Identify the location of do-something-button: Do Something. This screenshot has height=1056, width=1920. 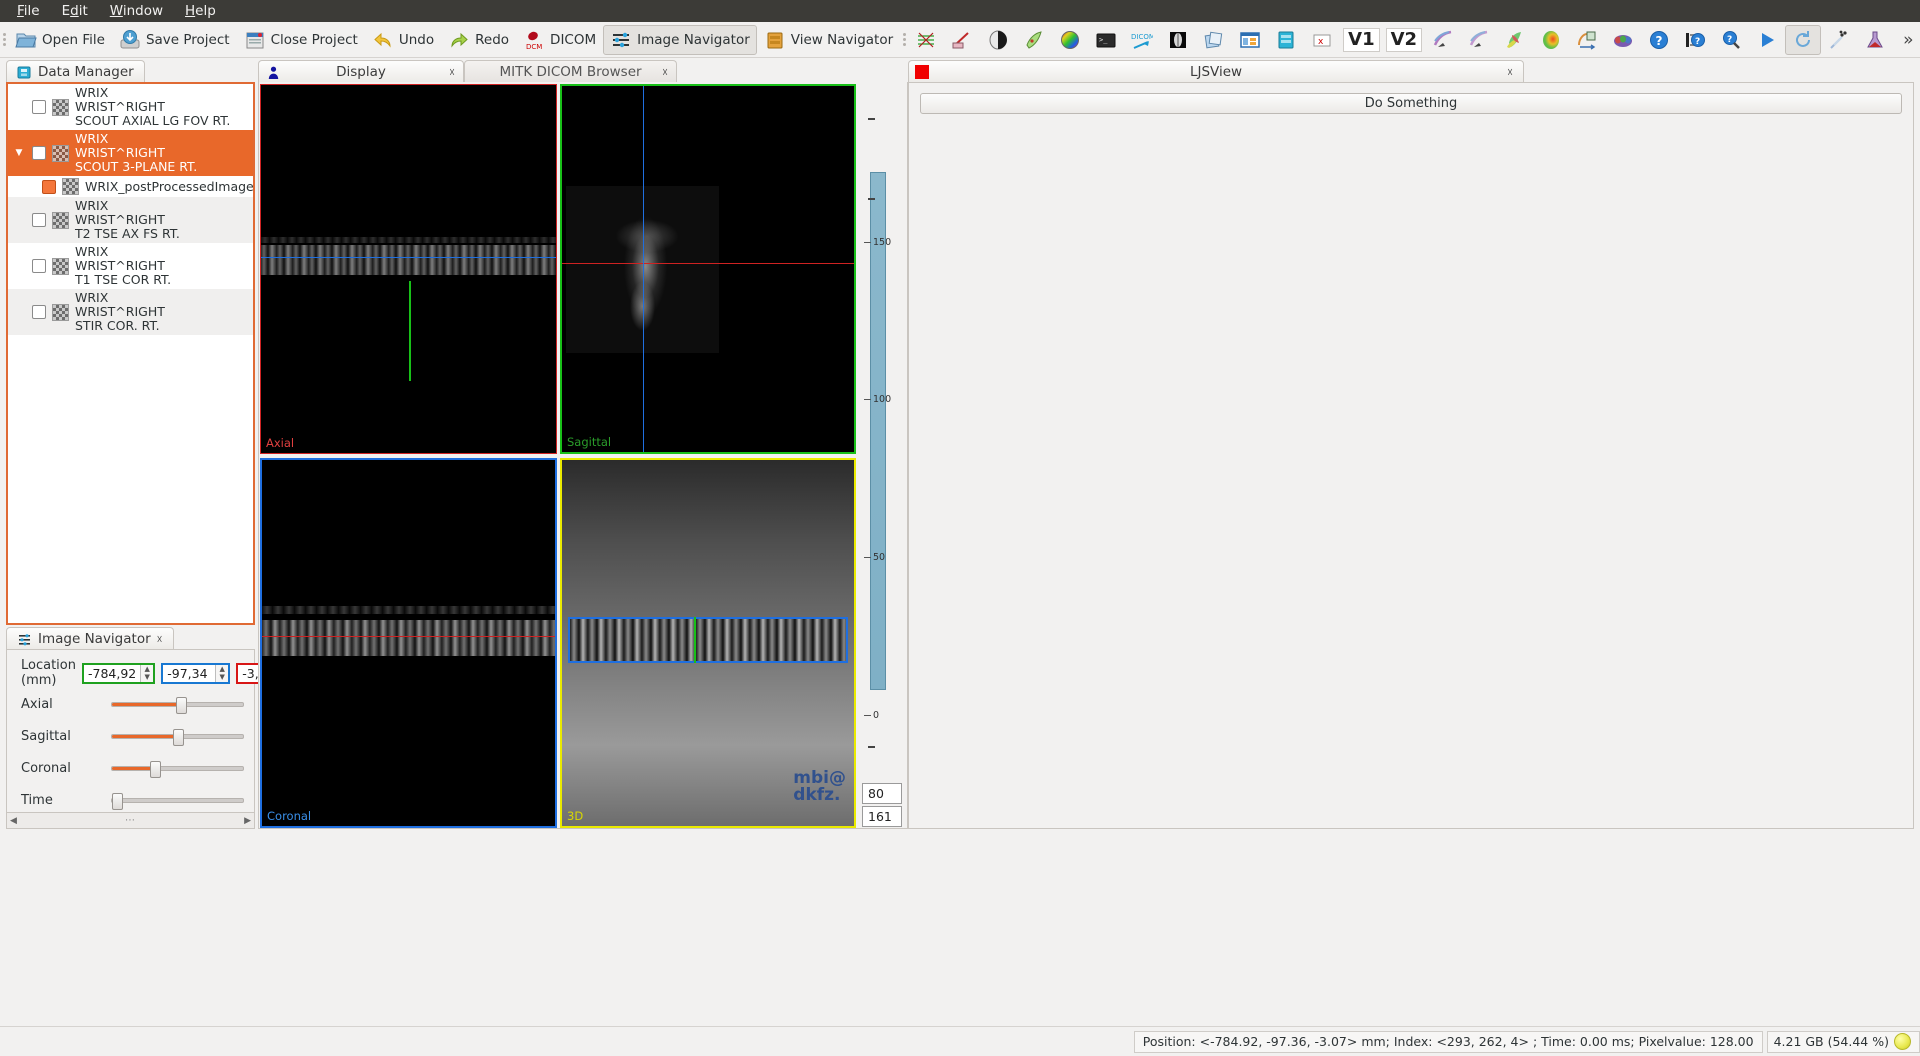
(1411, 103).